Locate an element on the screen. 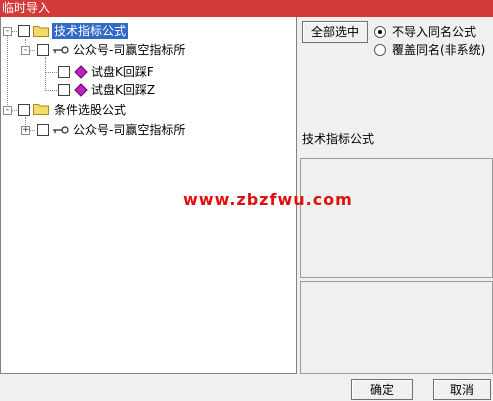 This screenshot has height=401, width=493. detail-pane-top is located at coordinates (396, 218).